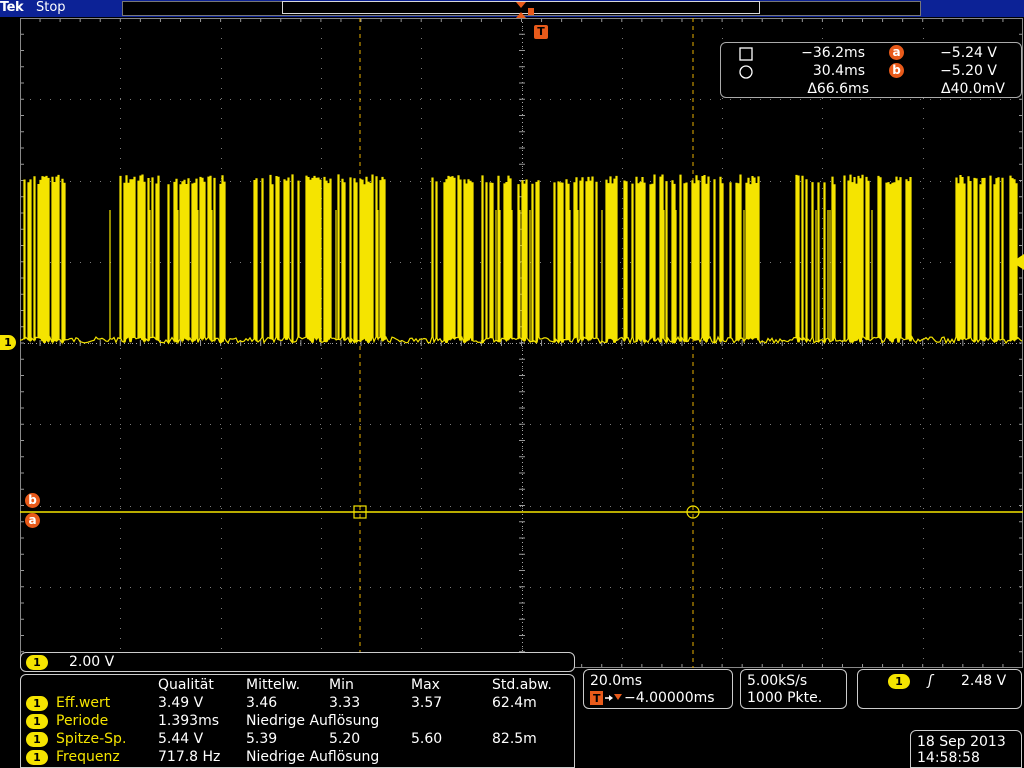 The height and width of the screenshot is (768, 1024). What do you see at coordinates (1017, 262) in the screenshot?
I see `trigger-level-arrow-icon` at bounding box center [1017, 262].